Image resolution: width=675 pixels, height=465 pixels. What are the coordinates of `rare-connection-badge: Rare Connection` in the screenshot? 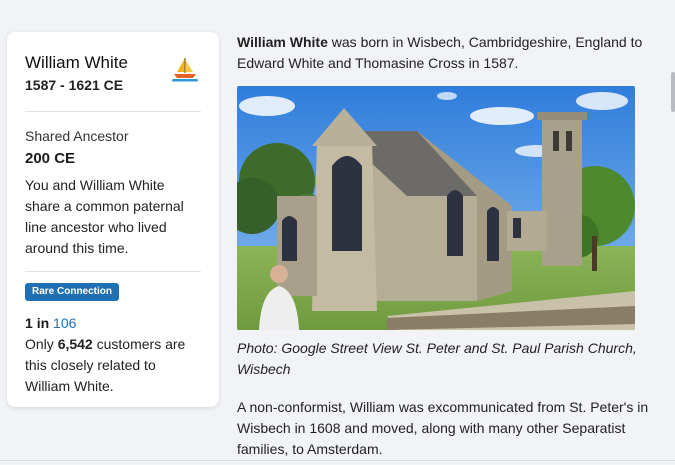 It's located at (72, 292).